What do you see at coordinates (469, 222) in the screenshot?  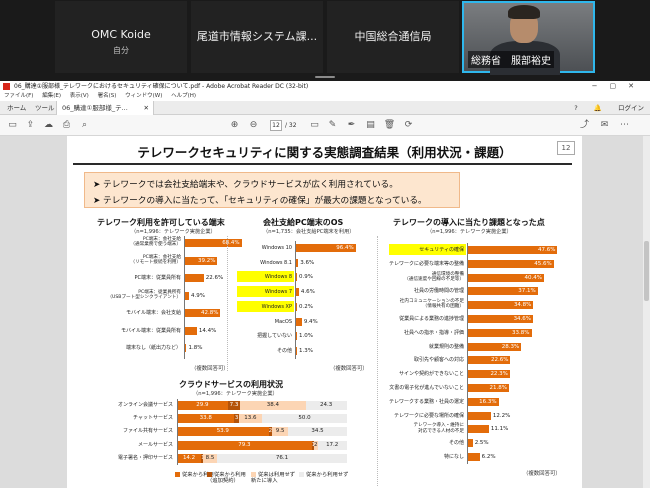 I see `chart-title: テレワークの導入に当たり課題となった点` at bounding box center [469, 222].